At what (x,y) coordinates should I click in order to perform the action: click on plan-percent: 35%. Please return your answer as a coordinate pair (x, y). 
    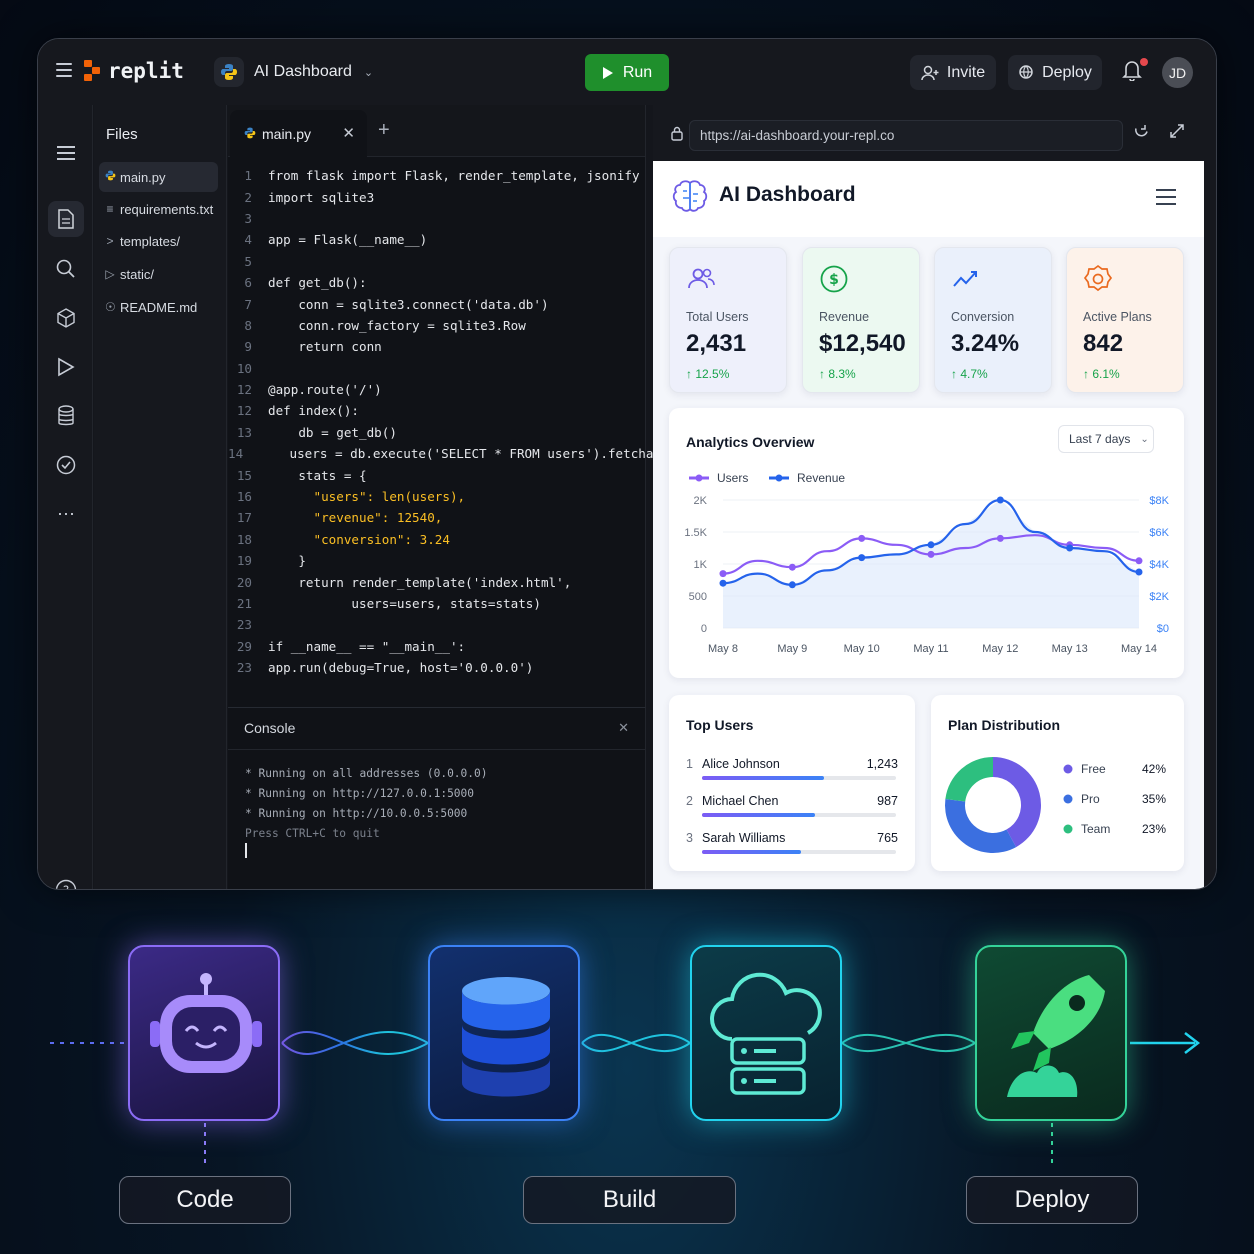
    Looking at the image, I should click on (1154, 799).